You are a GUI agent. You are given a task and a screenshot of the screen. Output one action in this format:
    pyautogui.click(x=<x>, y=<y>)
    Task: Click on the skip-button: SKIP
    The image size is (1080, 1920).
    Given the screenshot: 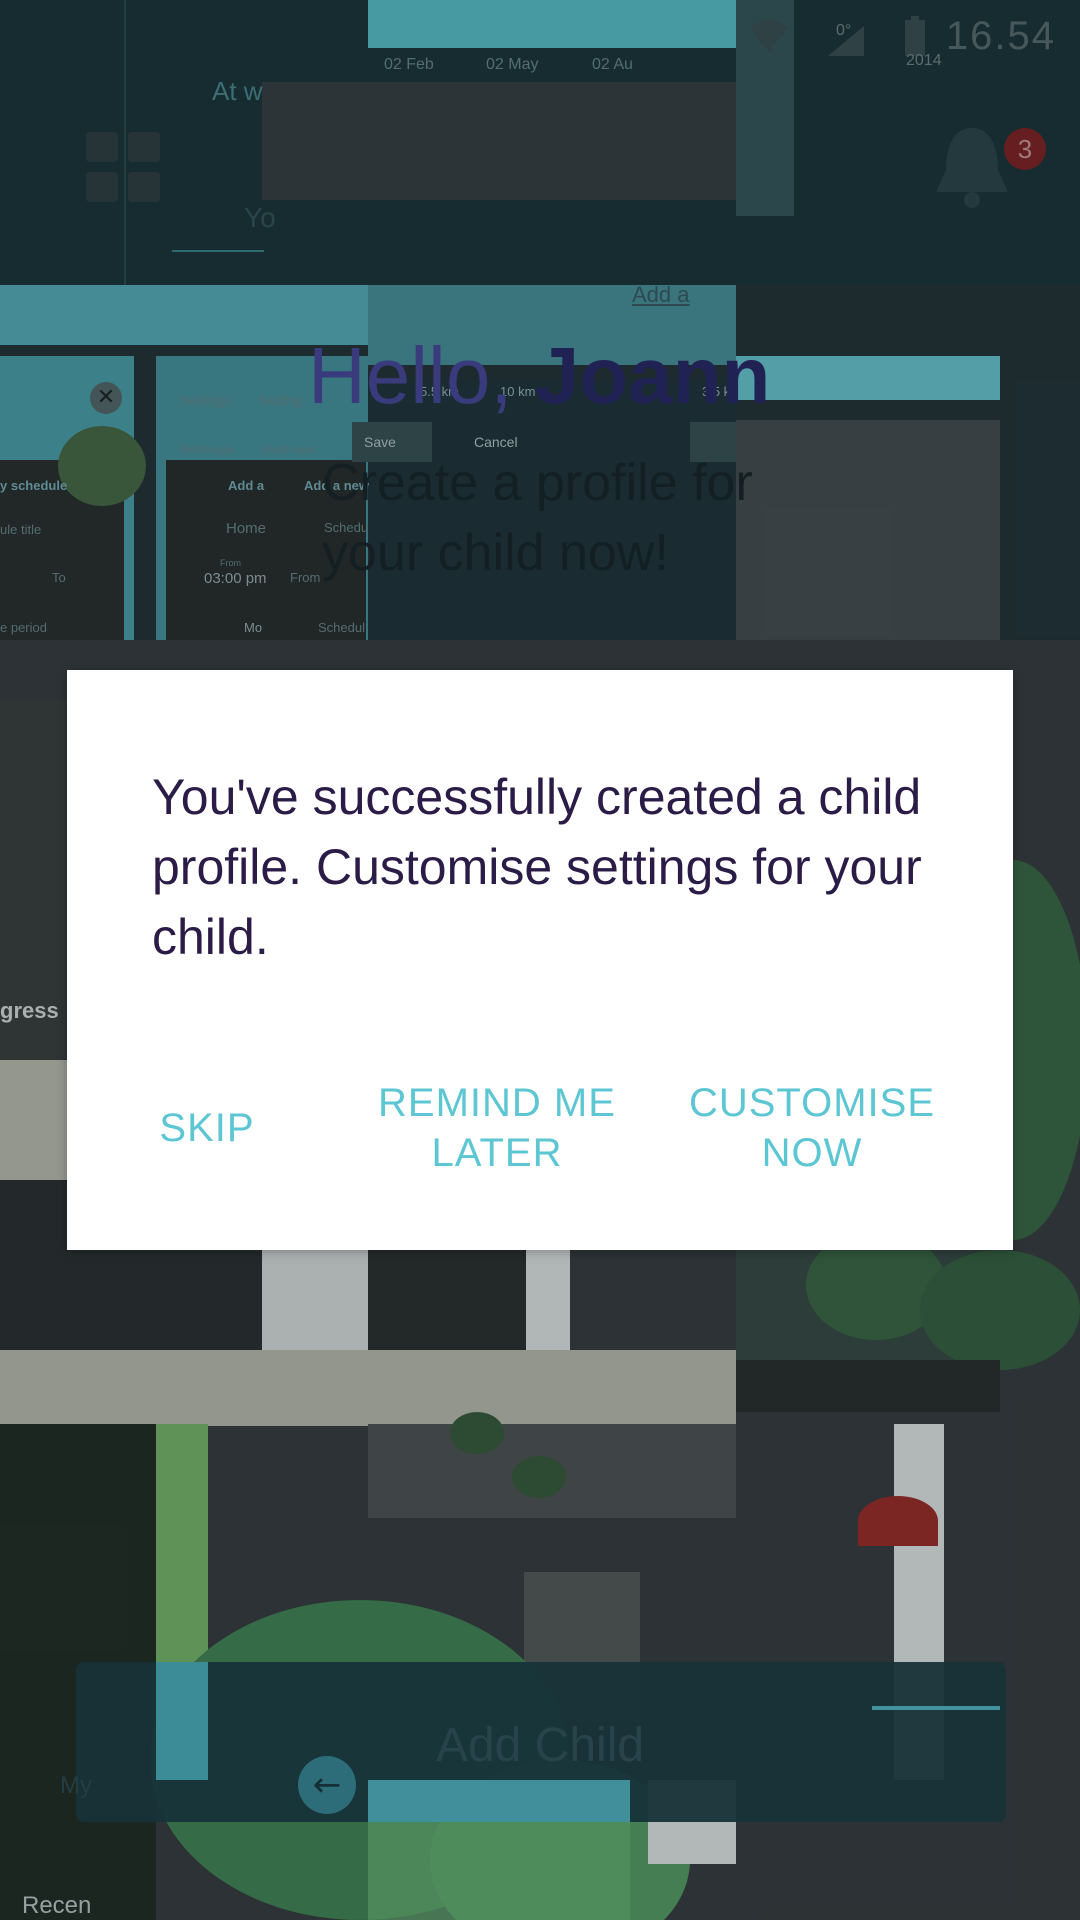 What is the action you would take?
    pyautogui.click(x=207, y=1128)
    